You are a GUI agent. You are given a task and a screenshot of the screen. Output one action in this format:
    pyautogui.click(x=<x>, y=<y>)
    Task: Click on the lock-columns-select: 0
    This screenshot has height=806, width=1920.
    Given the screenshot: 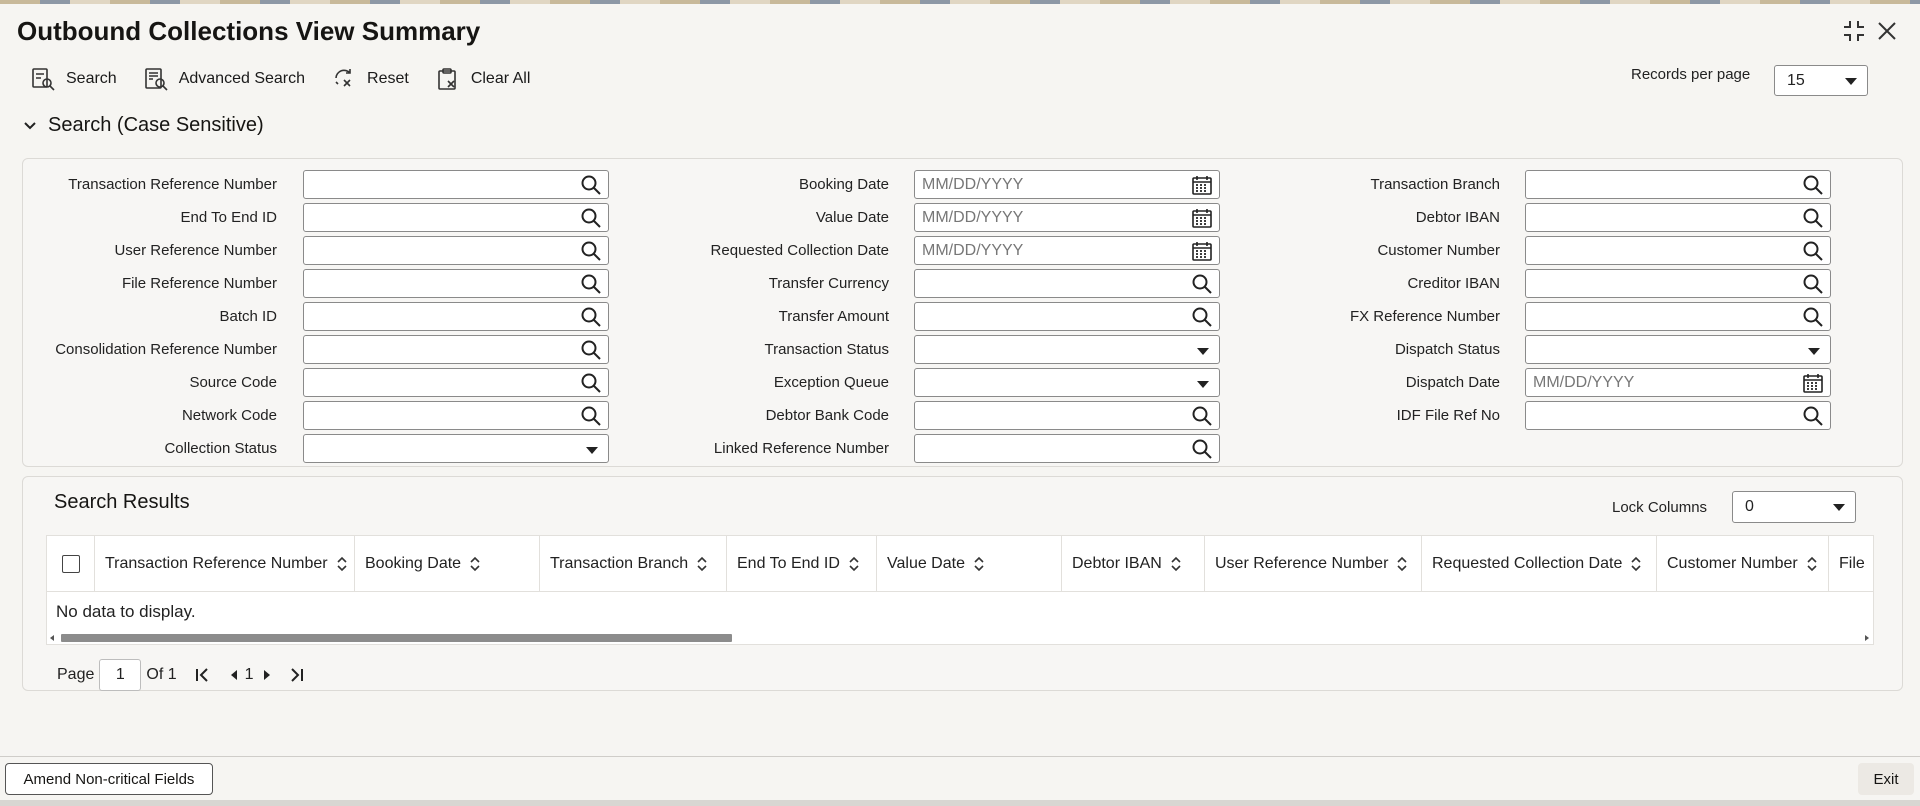 What is the action you would take?
    pyautogui.click(x=1794, y=507)
    